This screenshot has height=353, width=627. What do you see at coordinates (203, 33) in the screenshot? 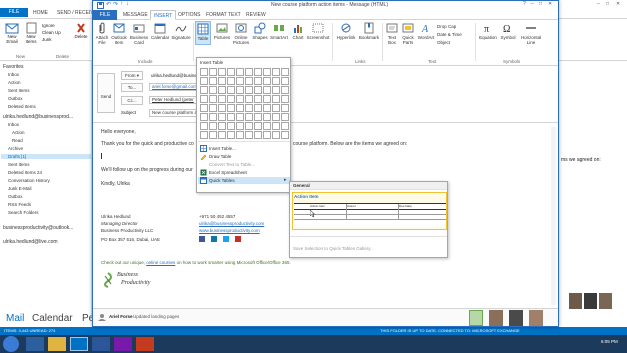
I see `table-button: Table` at bounding box center [203, 33].